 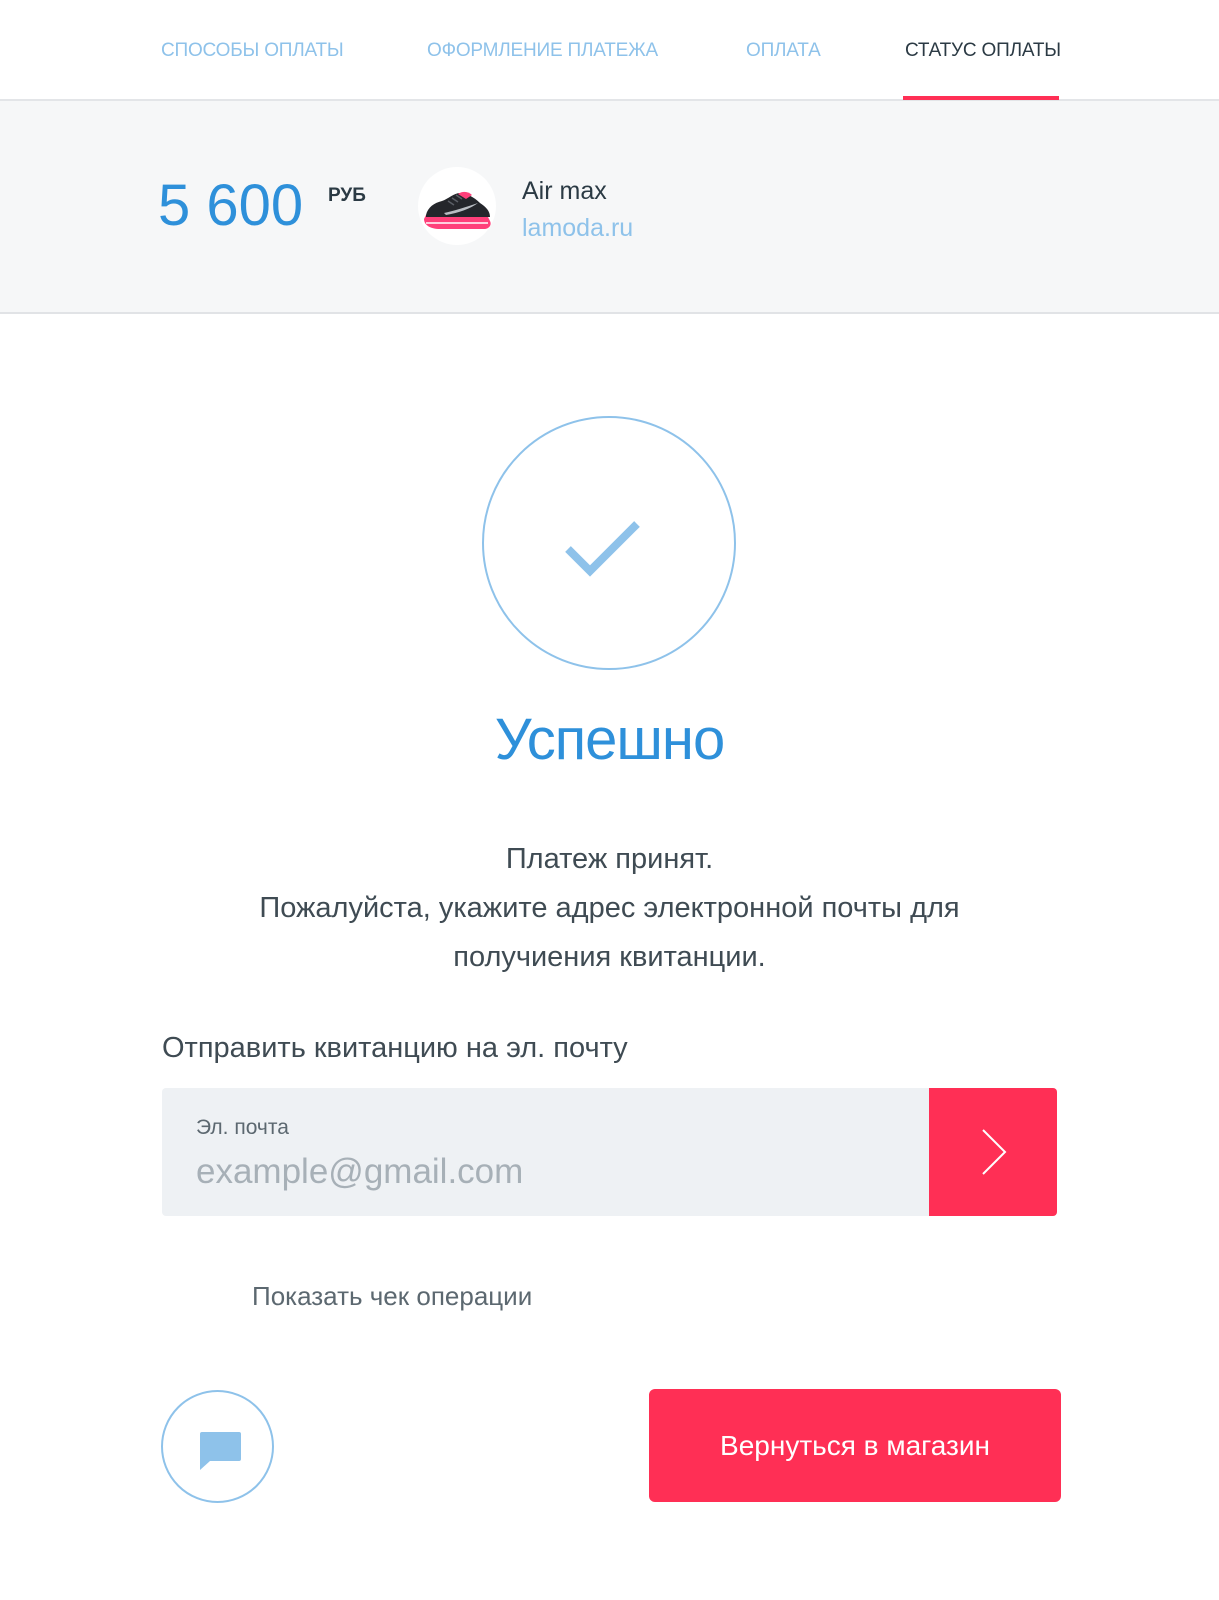 What do you see at coordinates (783, 51) in the screenshot?
I see `tab-payment: ОПЛАТА` at bounding box center [783, 51].